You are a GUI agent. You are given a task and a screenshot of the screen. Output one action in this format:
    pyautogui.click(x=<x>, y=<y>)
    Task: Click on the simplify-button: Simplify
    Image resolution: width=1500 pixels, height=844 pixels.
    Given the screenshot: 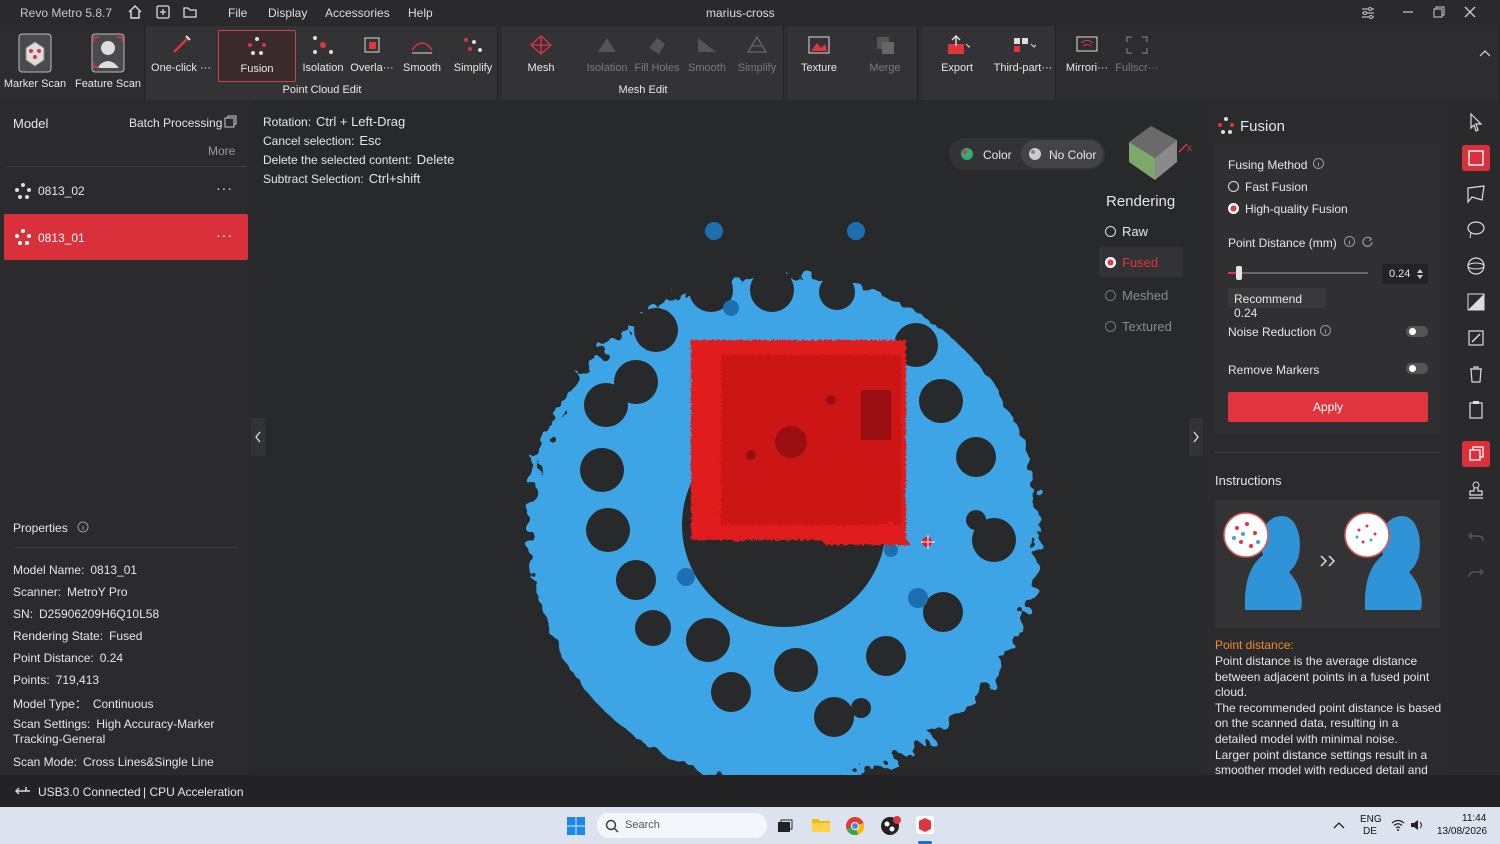 What is the action you would take?
    pyautogui.click(x=473, y=56)
    